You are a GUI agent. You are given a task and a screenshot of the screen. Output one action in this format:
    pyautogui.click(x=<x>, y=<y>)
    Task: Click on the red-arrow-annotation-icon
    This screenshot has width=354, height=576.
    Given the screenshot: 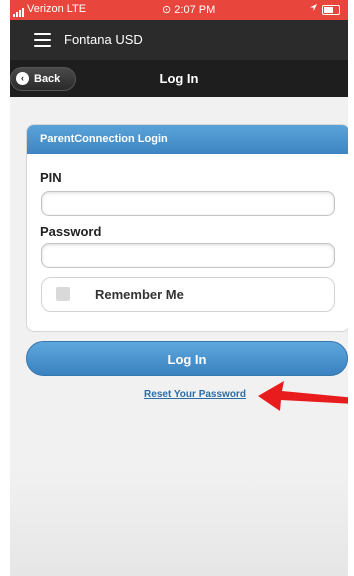 What is the action you would take?
    pyautogui.click(x=303, y=396)
    